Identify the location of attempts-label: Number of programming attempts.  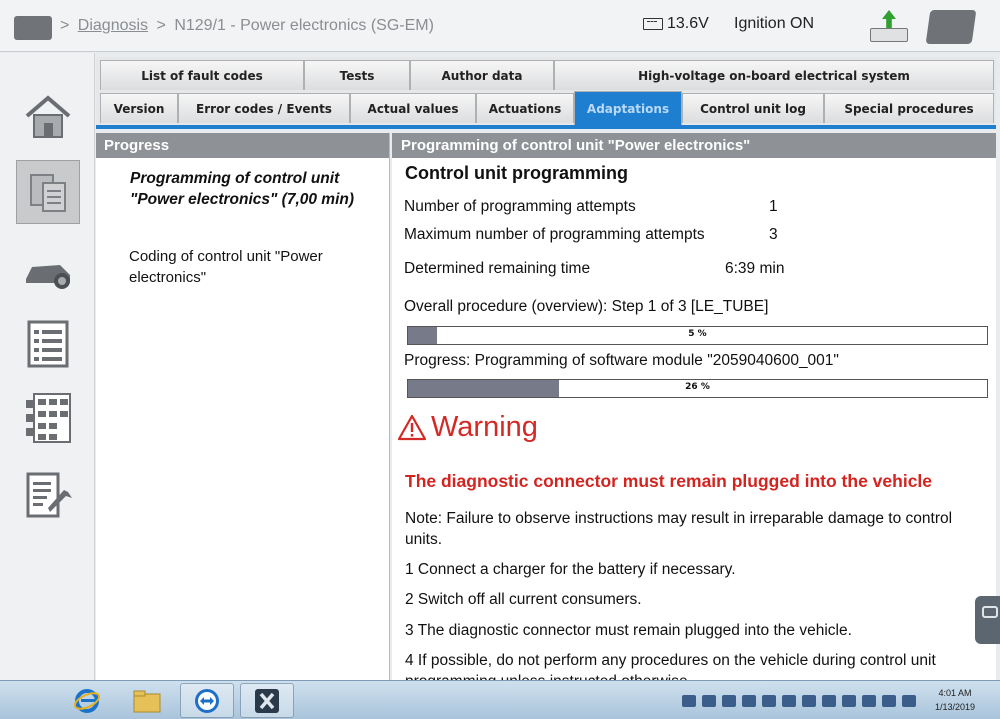
(520, 206).